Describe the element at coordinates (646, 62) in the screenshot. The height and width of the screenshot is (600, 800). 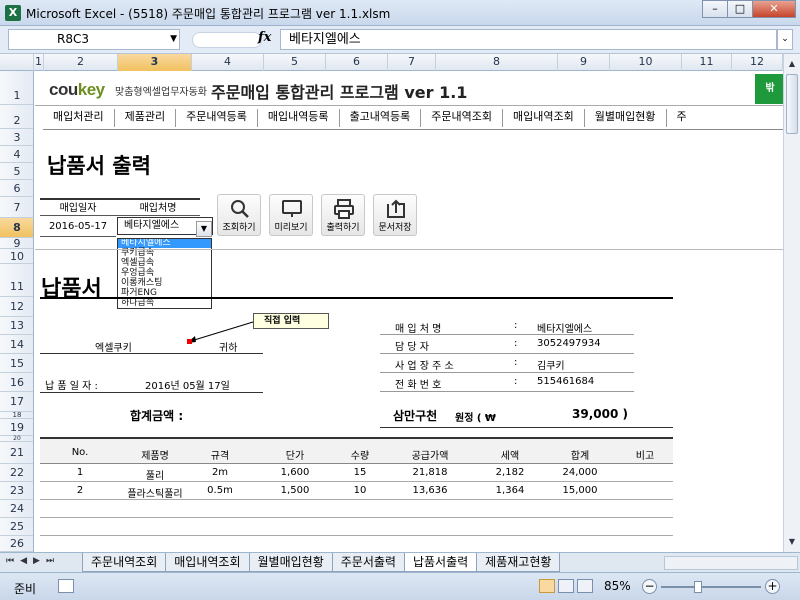
I see `column-header: 10` at that location.